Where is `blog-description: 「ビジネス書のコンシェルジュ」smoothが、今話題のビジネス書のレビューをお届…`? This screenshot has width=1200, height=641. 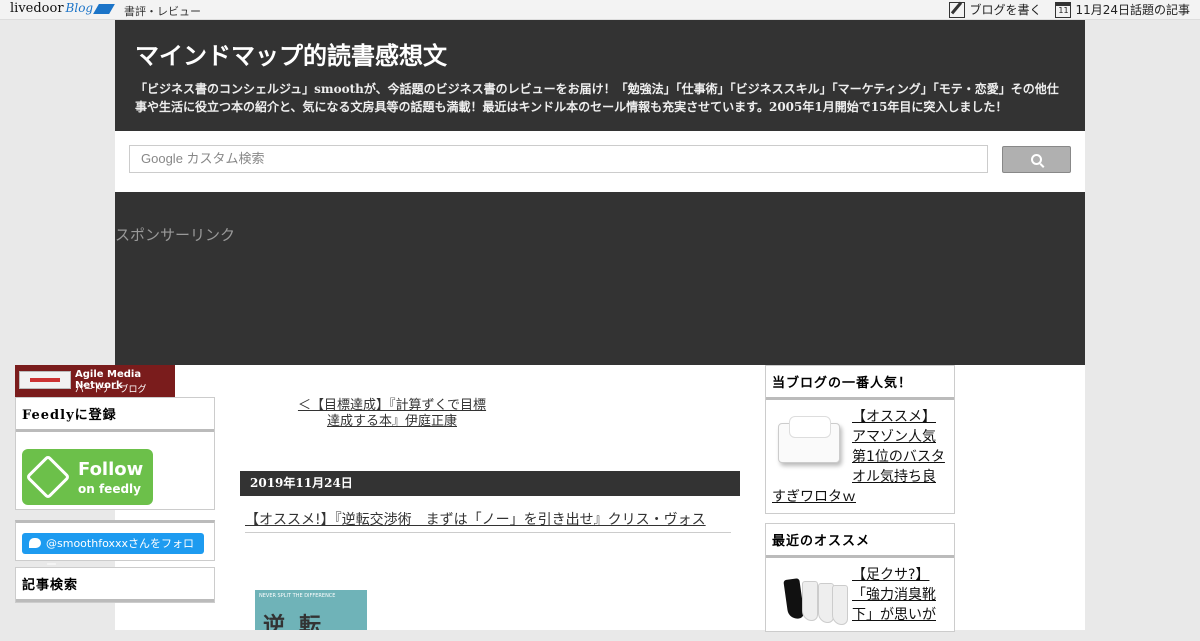
blog-description: 「ビジネス書のコンシェルジュ」smoothが、今話題のビジネス書のレビューをお届… is located at coordinates (597, 98).